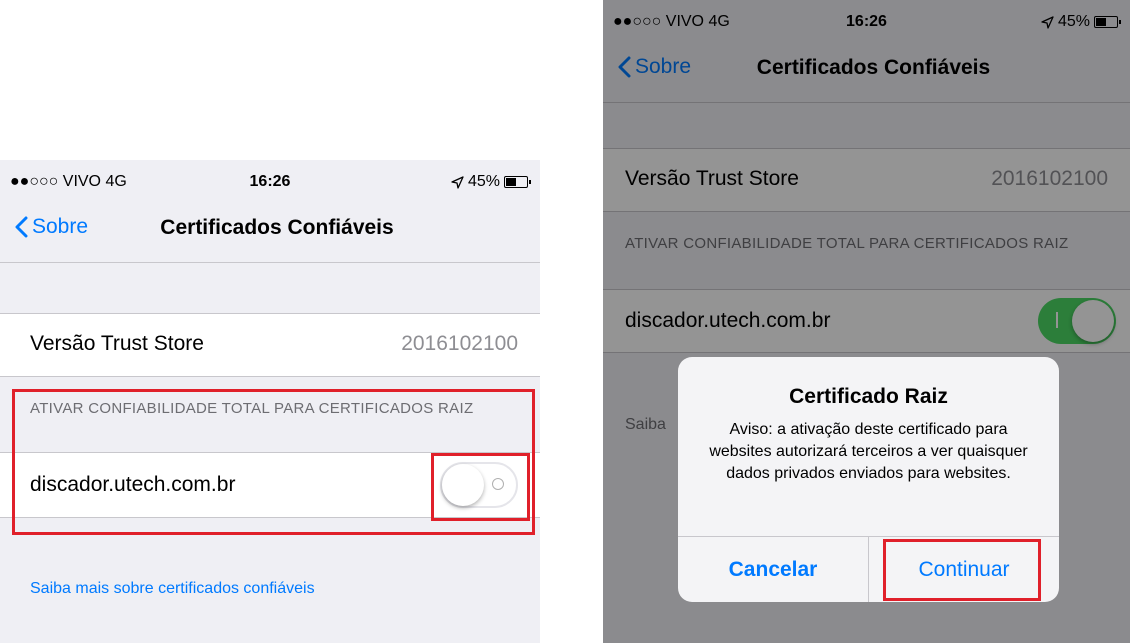  What do you see at coordinates (463, 485) in the screenshot?
I see `toggle-knob` at bounding box center [463, 485].